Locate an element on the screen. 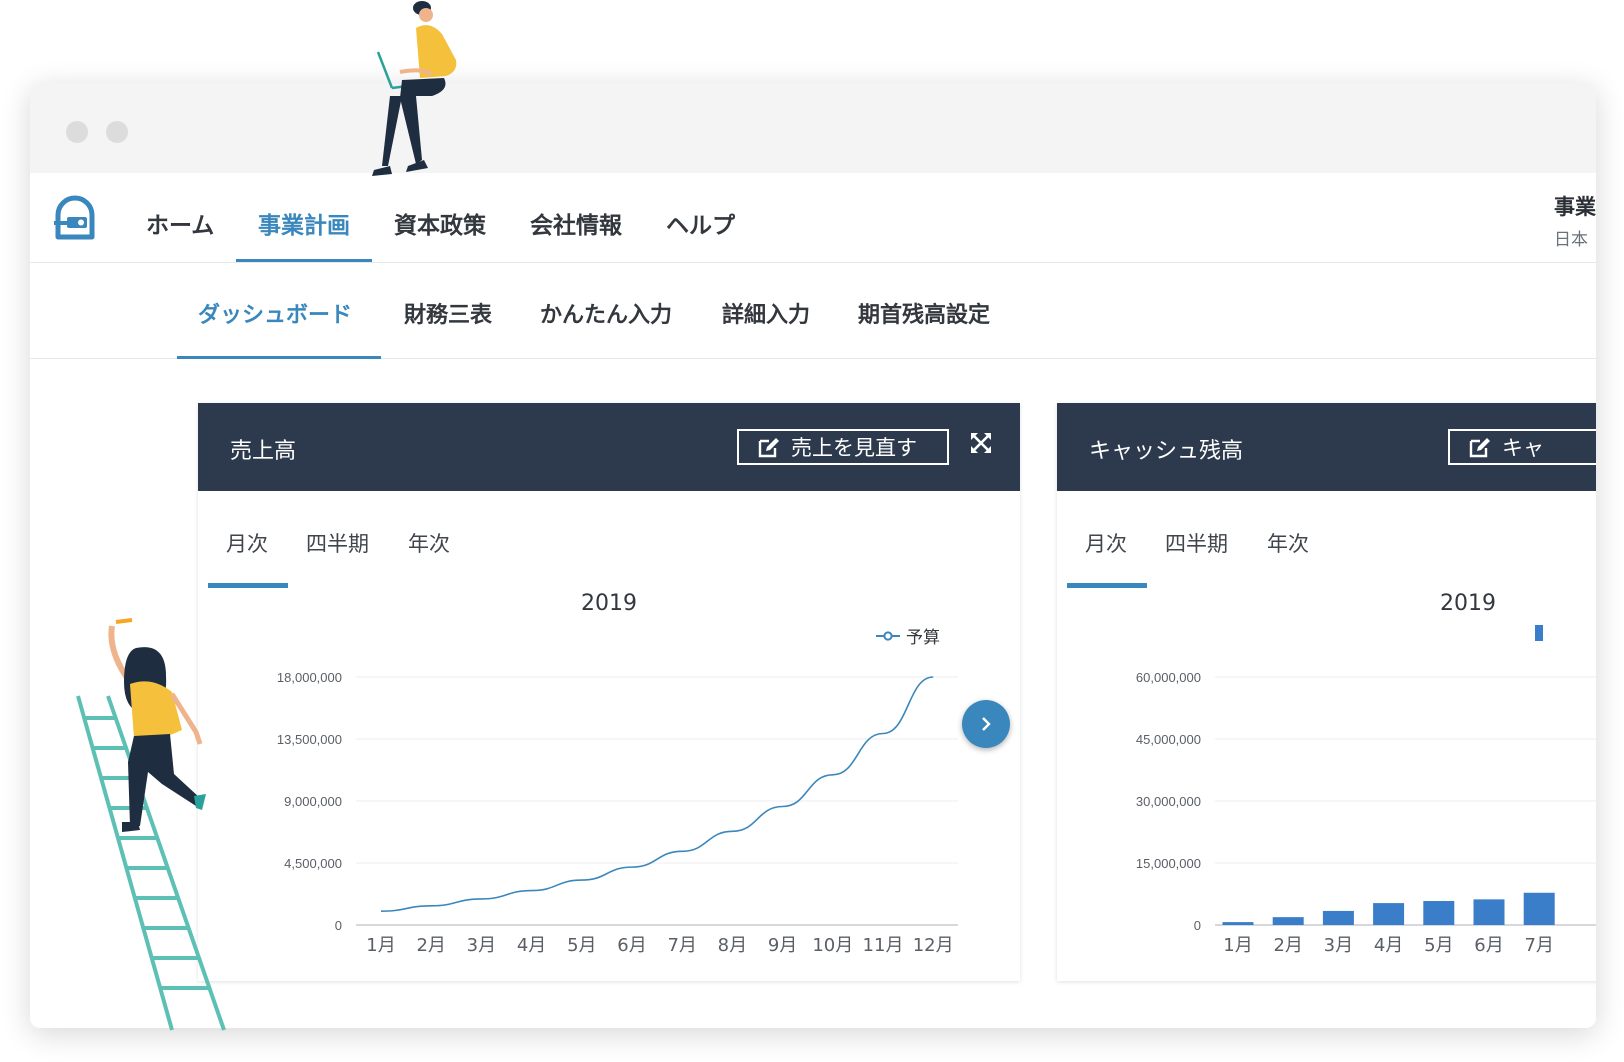 The image size is (1624, 1062). y-tick-label: 4,500,000 is located at coordinates (313, 863).